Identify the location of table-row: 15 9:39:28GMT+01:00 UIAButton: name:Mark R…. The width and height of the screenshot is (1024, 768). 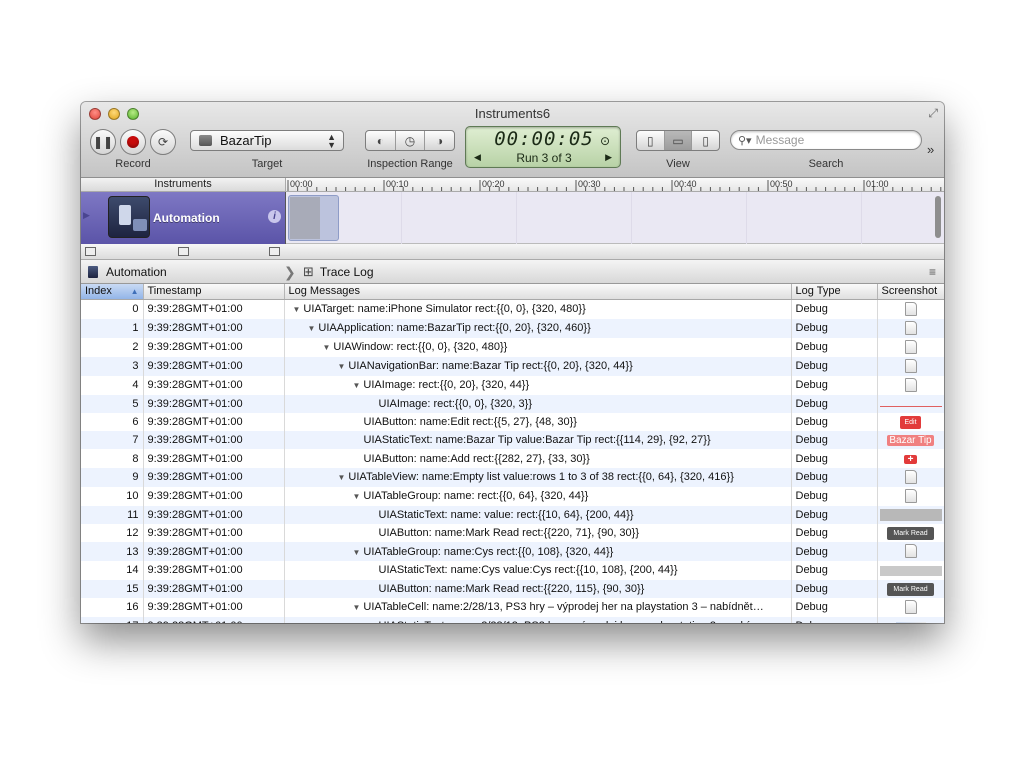
(512, 588).